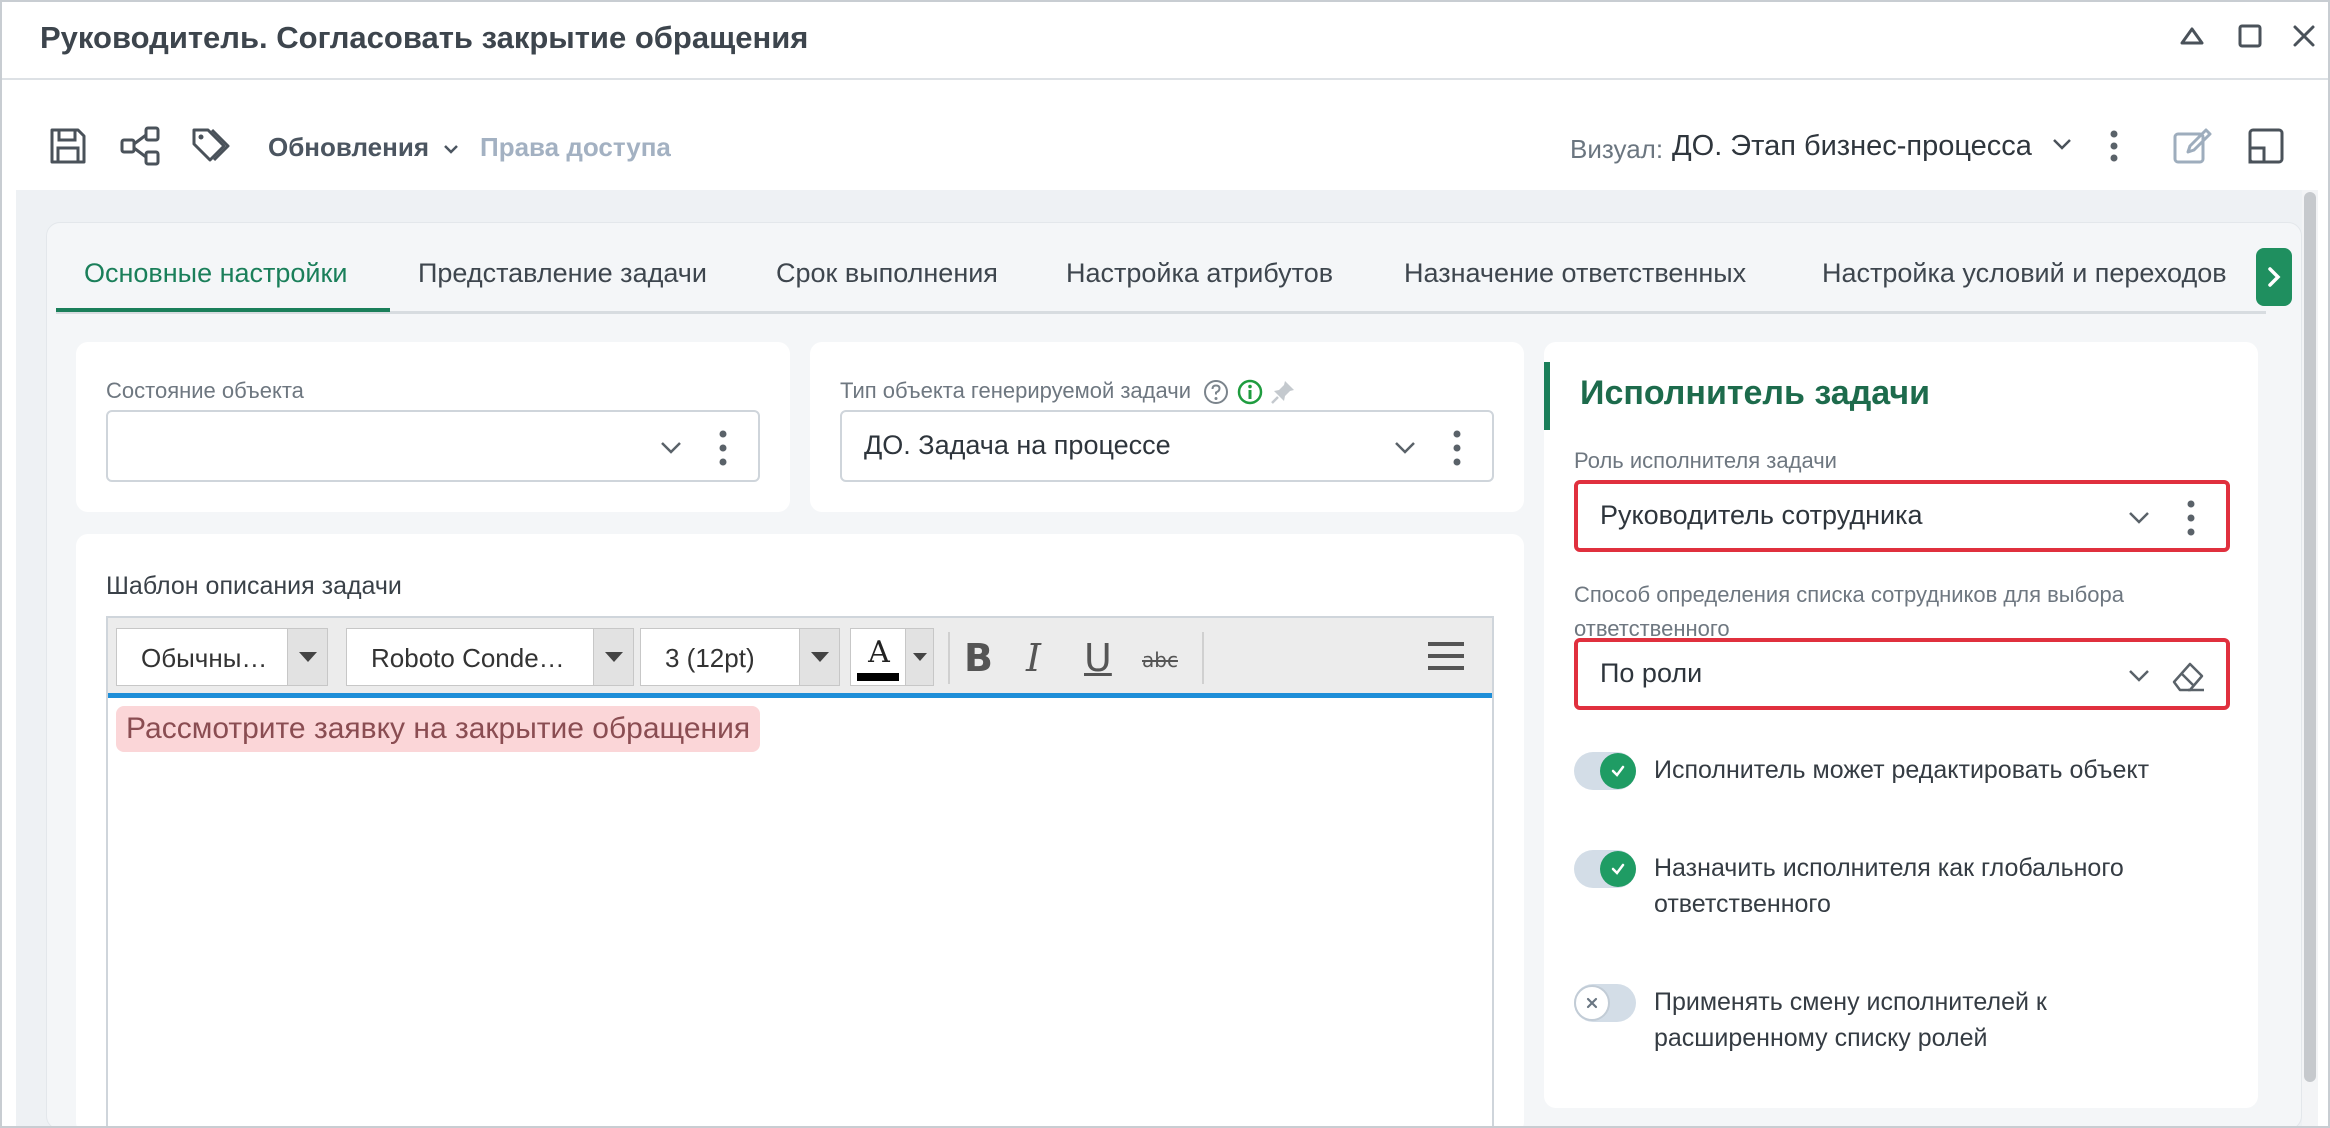  I want to click on tabs-scroll-right-button, so click(2274, 277).